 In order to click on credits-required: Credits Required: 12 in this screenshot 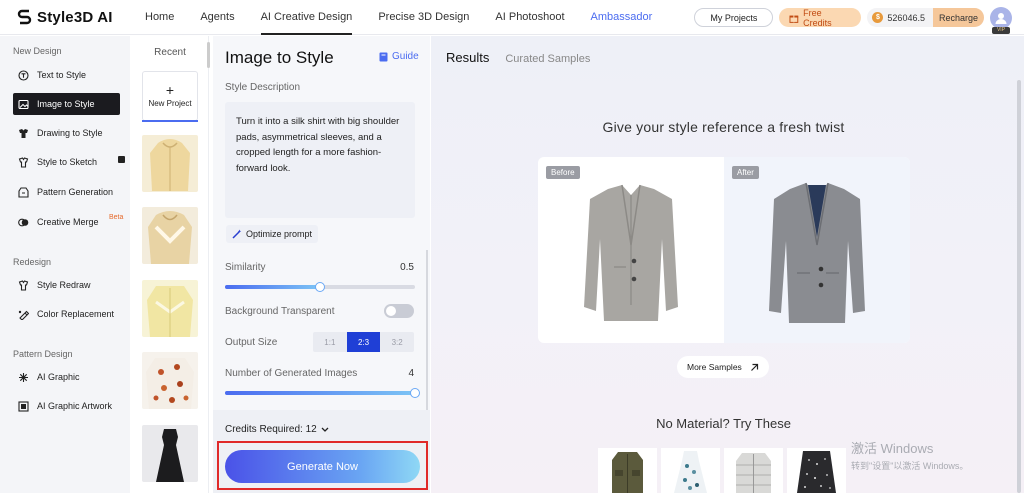, I will do `click(277, 429)`.